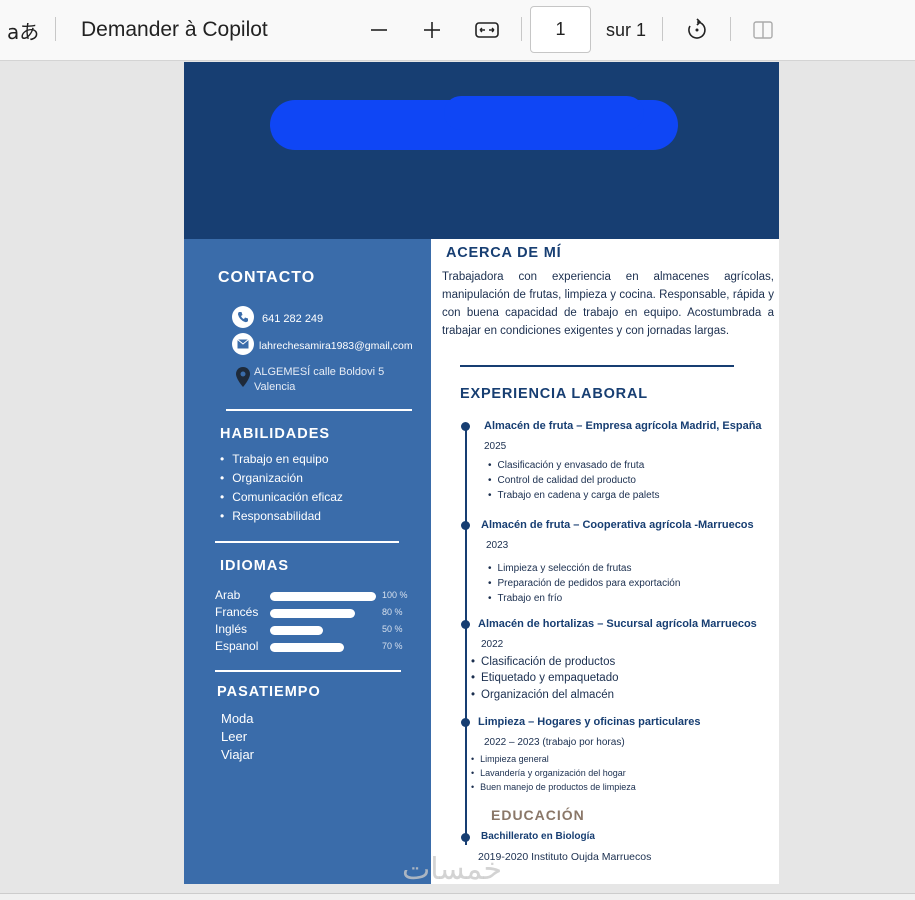 The image size is (915, 900). Describe the element at coordinates (392, 646) in the screenshot. I see `language-percent: 70 %` at that location.